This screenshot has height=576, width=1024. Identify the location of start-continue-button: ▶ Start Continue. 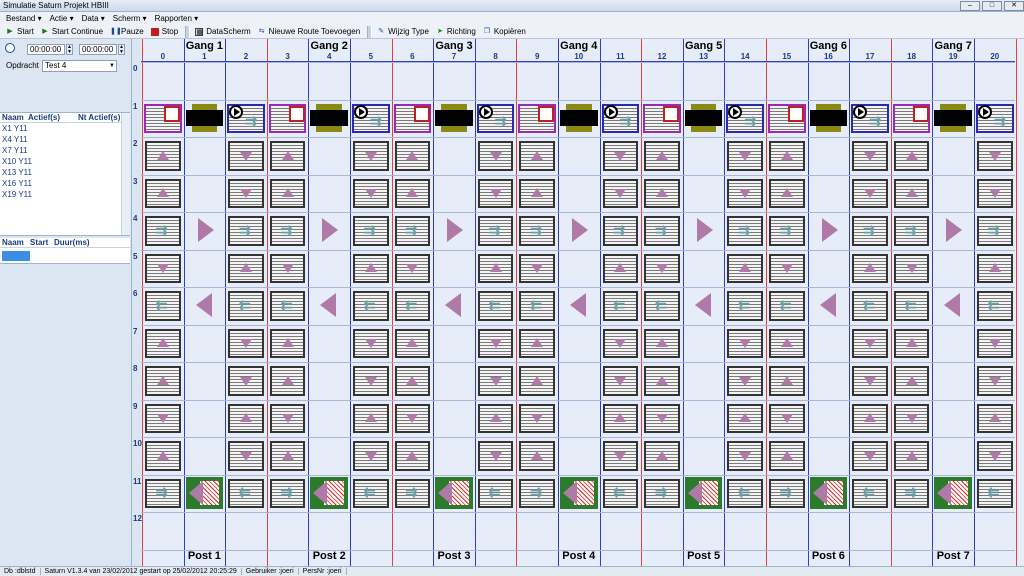
(72, 31).